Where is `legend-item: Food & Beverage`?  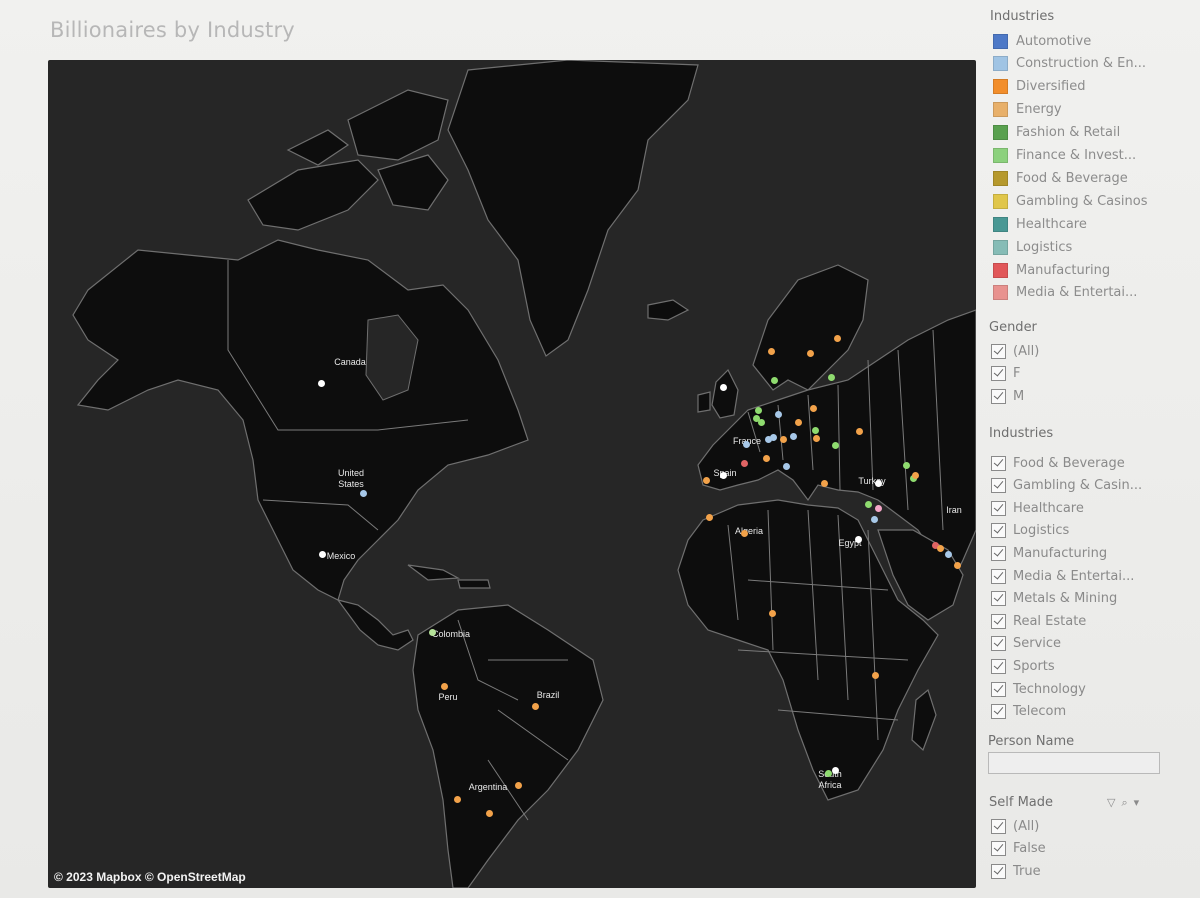
legend-item: Food & Beverage is located at coordinates (1060, 178).